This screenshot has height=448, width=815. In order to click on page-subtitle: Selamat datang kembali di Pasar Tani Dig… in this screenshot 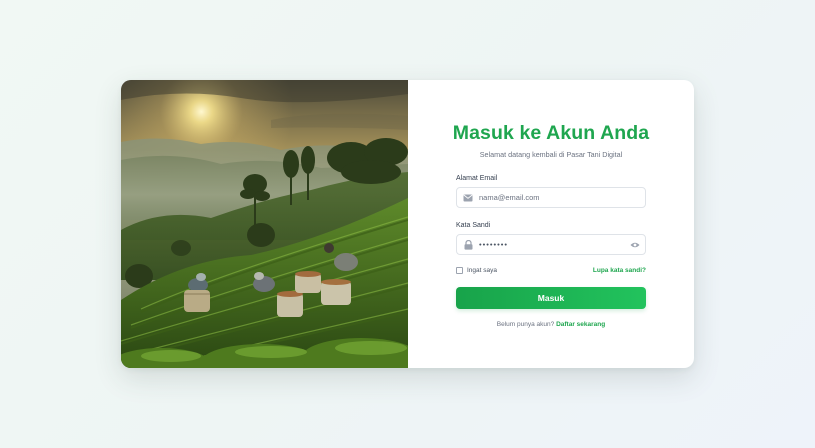, I will do `click(551, 154)`.